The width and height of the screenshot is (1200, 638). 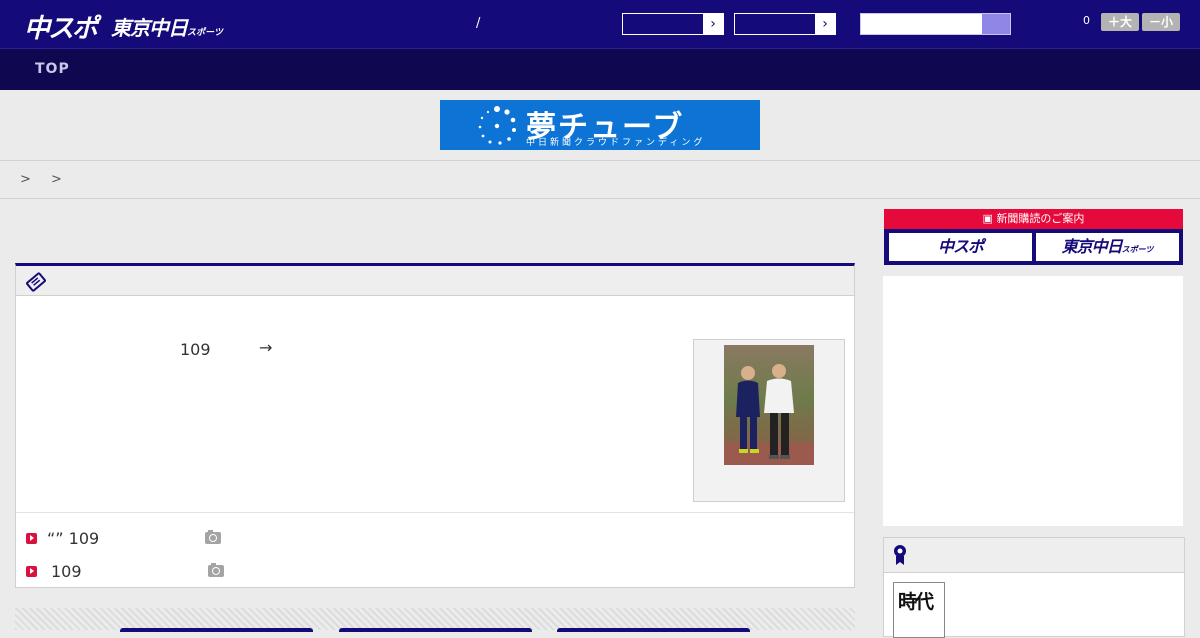 I want to click on category-select-arrow-icon: ›, so click(x=713, y=24).